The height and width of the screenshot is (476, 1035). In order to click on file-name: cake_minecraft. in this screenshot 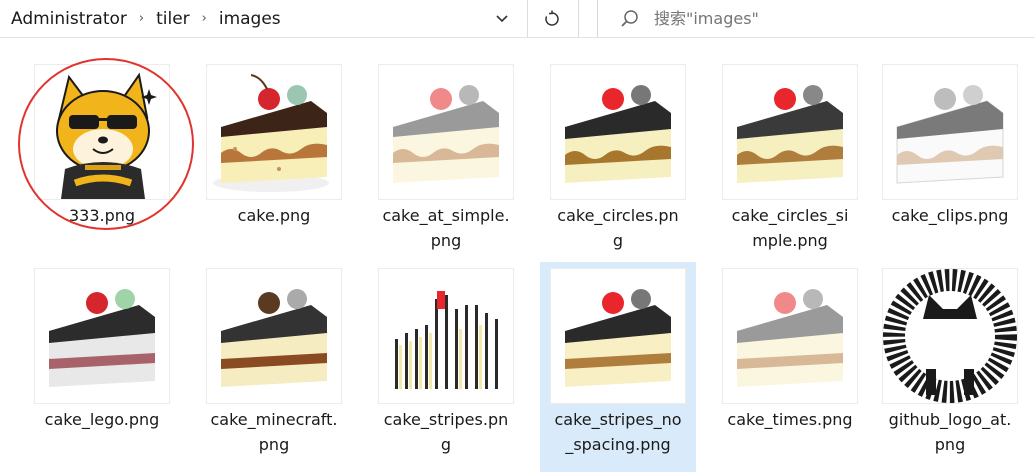, I will do `click(274, 419)`.